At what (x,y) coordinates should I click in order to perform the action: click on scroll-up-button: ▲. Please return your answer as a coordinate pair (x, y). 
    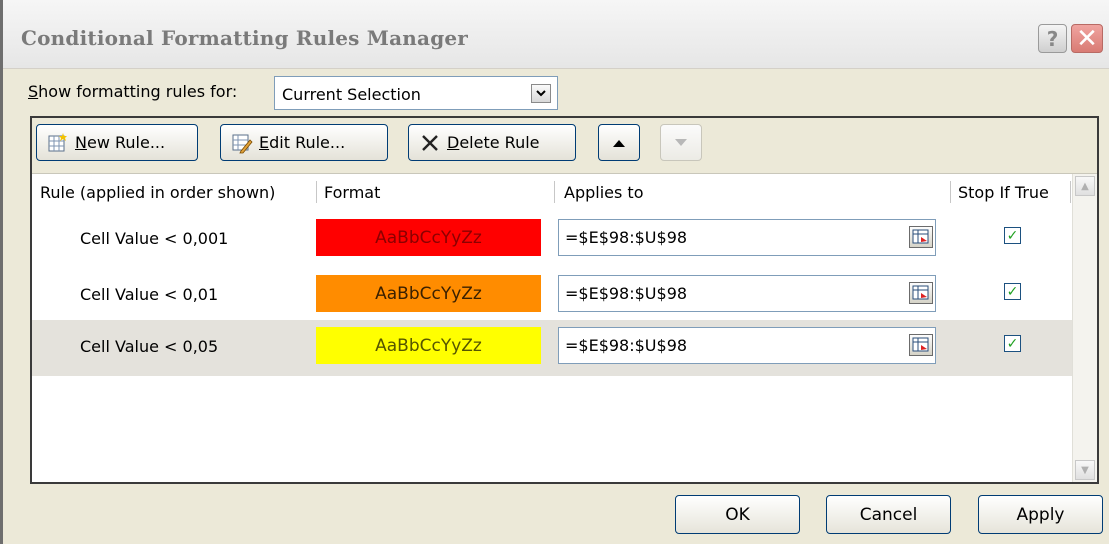
    Looking at the image, I should click on (1085, 186).